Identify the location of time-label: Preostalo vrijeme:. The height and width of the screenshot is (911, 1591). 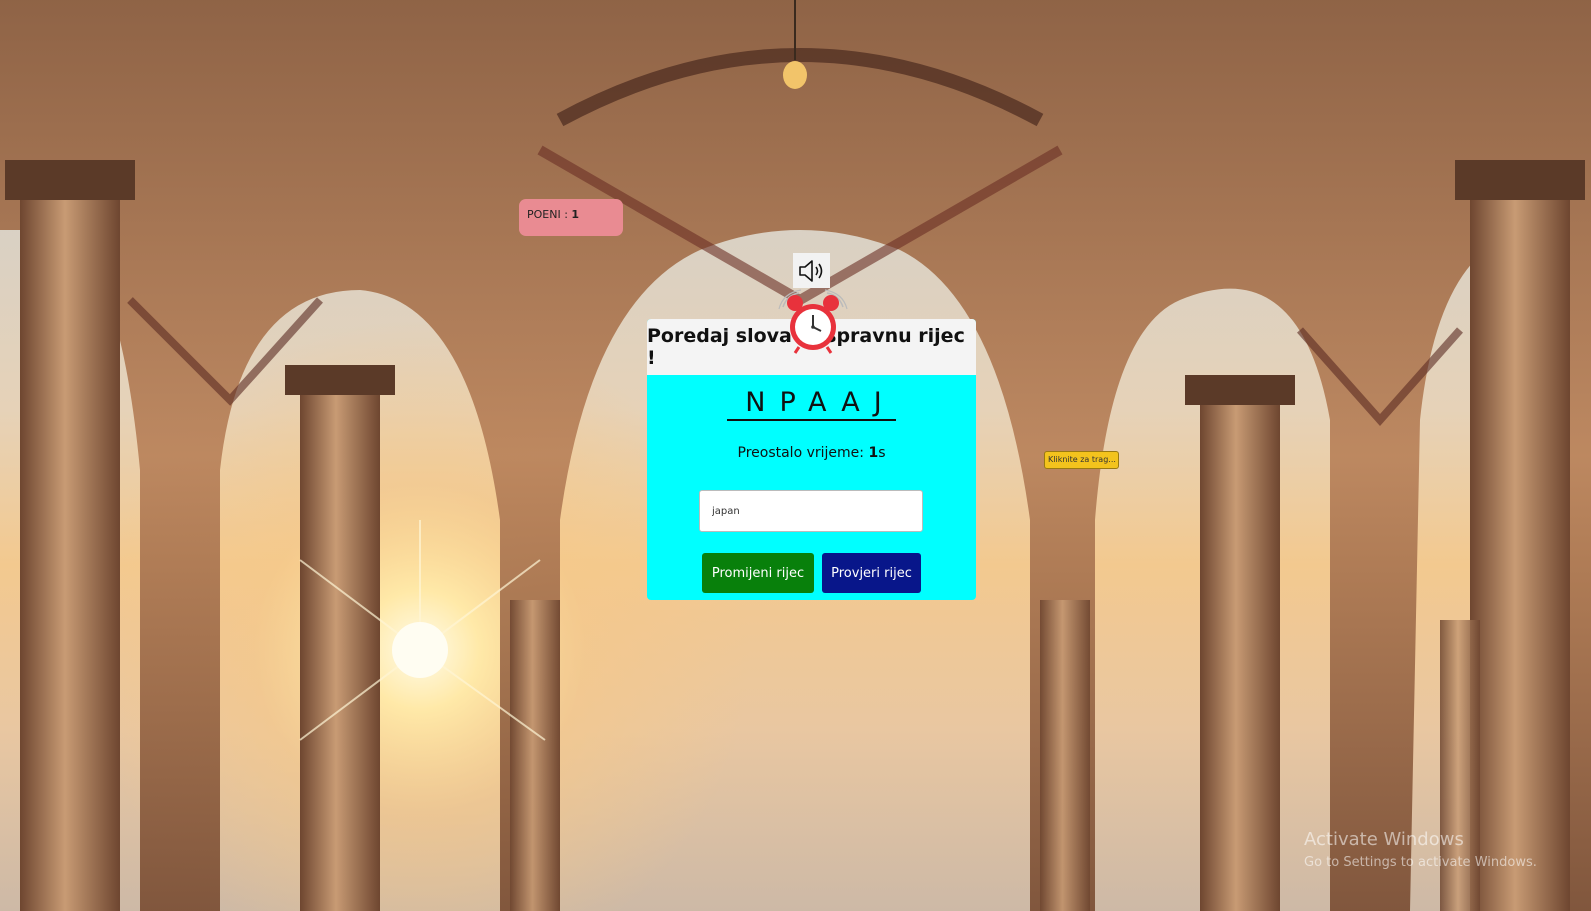
(803, 453).